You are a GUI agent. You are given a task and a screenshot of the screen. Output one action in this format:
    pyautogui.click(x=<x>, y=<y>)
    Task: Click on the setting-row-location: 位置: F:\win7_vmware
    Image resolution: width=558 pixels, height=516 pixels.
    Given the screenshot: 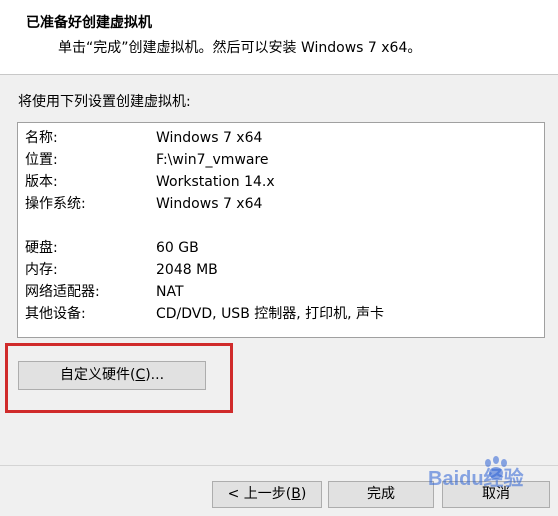 What is the action you would take?
    pyautogui.click(x=281, y=160)
    